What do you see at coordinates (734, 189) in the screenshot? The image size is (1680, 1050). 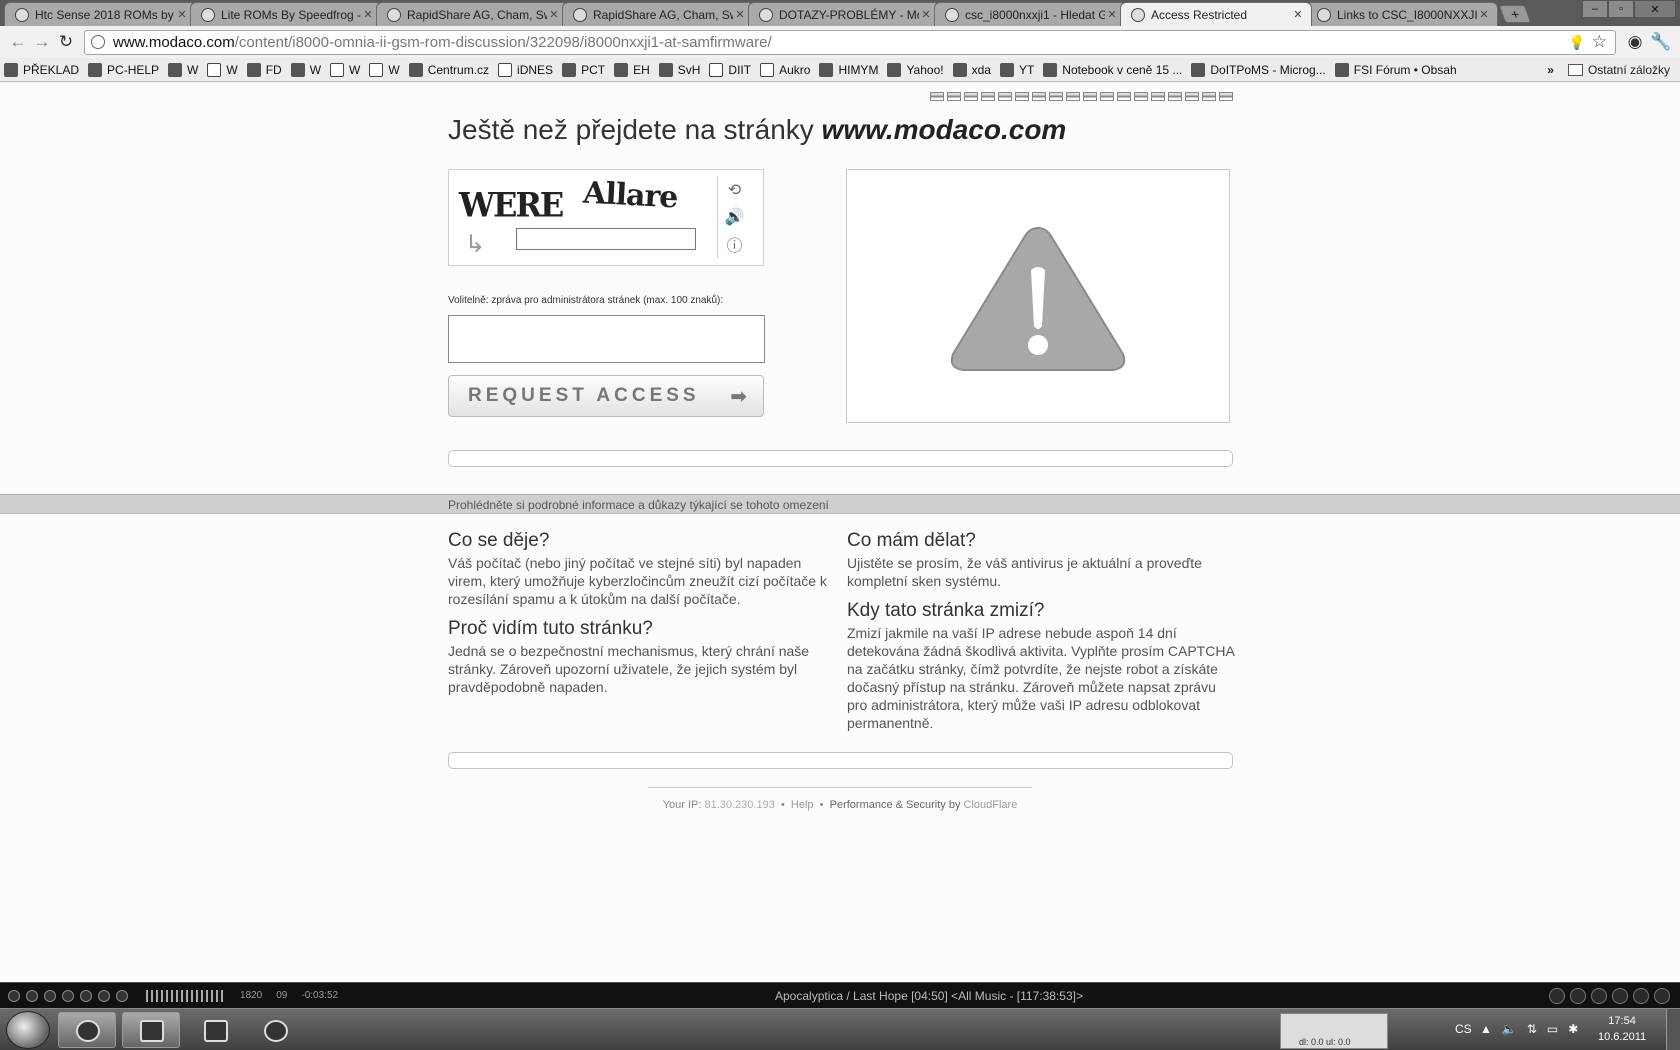 I see `refresh-icon: ⟲` at bounding box center [734, 189].